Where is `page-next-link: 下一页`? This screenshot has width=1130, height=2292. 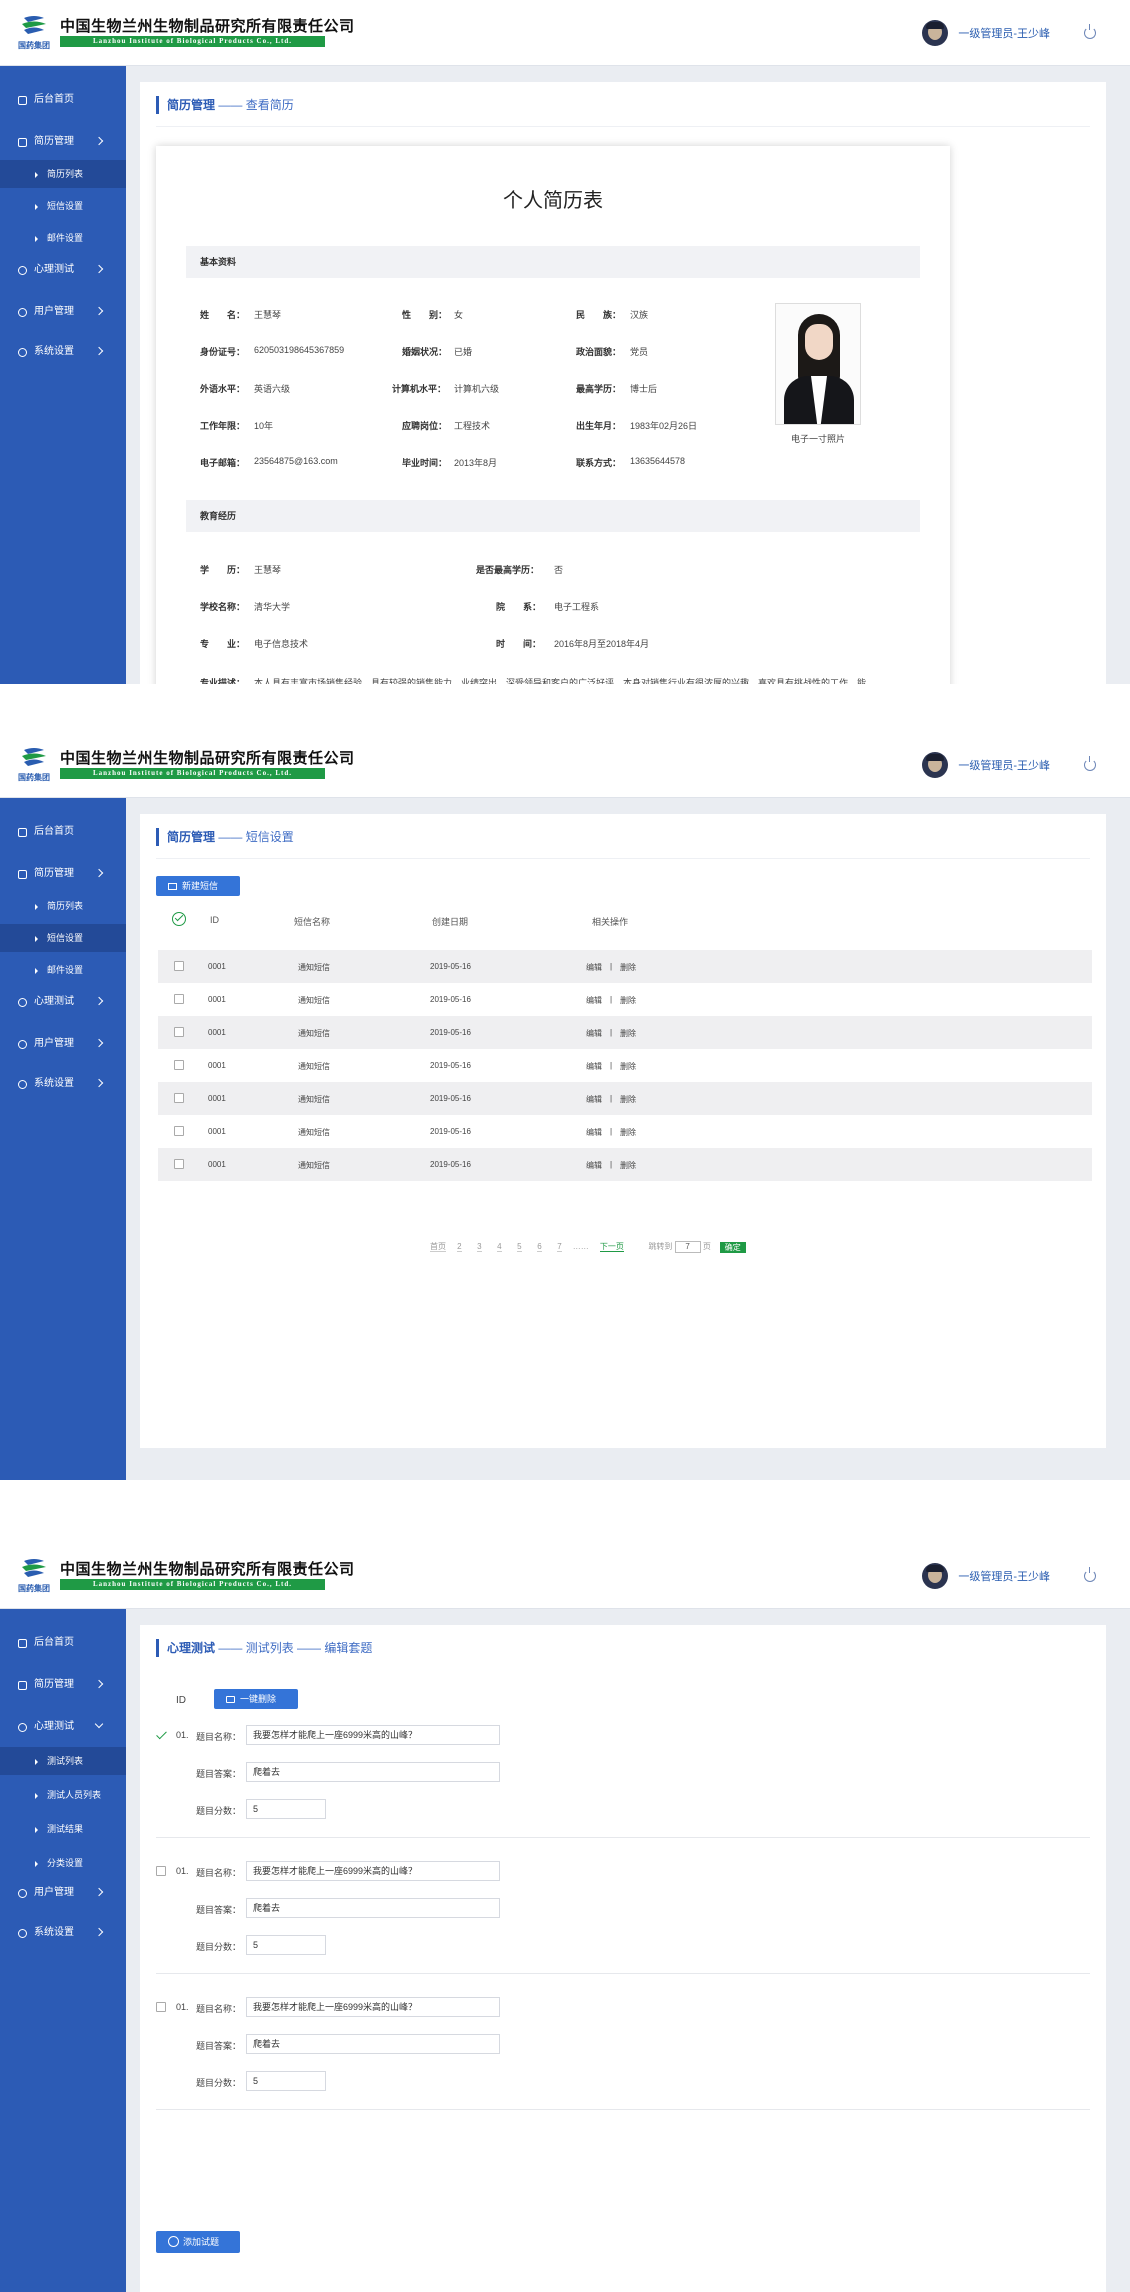
page-next-link: 下一页 is located at coordinates (611, 1247).